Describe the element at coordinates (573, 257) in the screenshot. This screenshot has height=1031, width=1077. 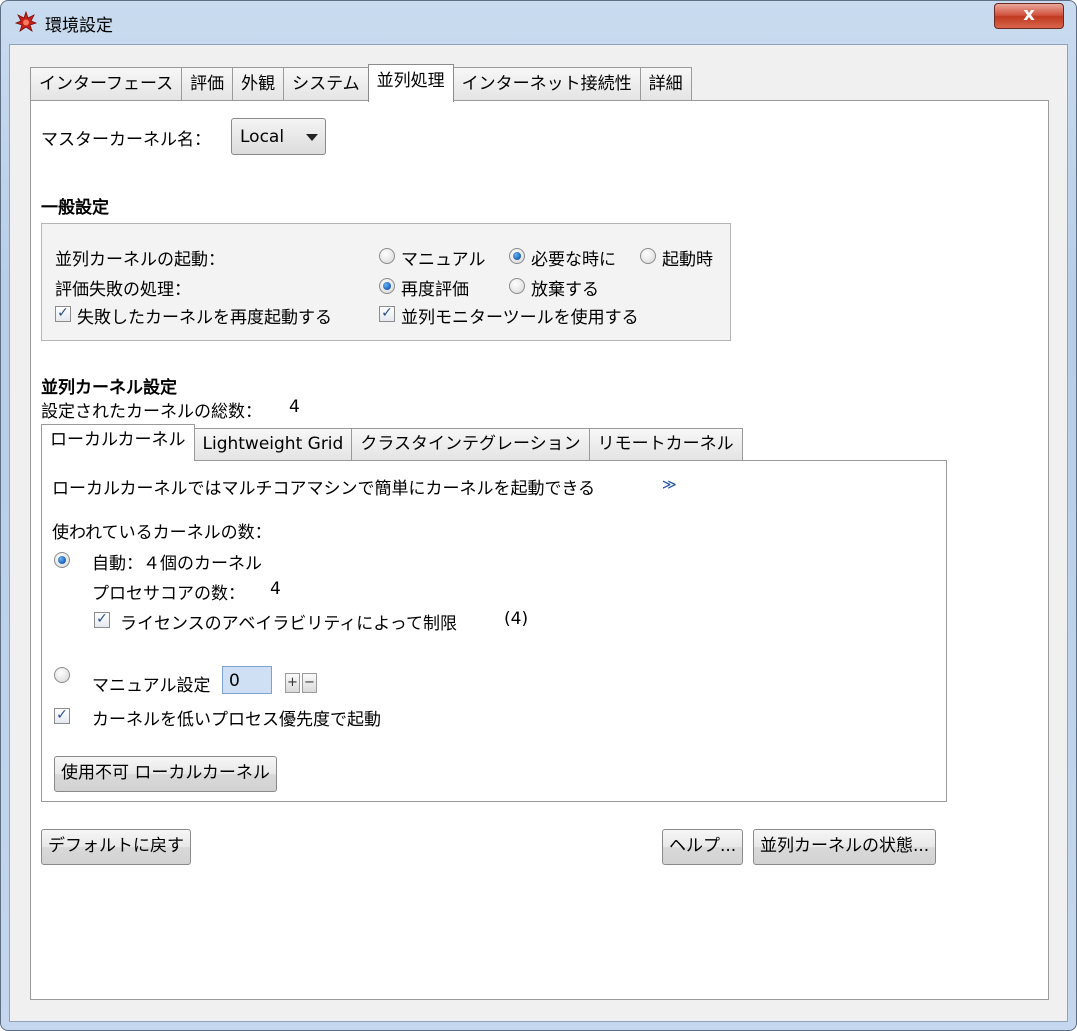
I see `launch-on-demand-label: 必要な時に` at that location.